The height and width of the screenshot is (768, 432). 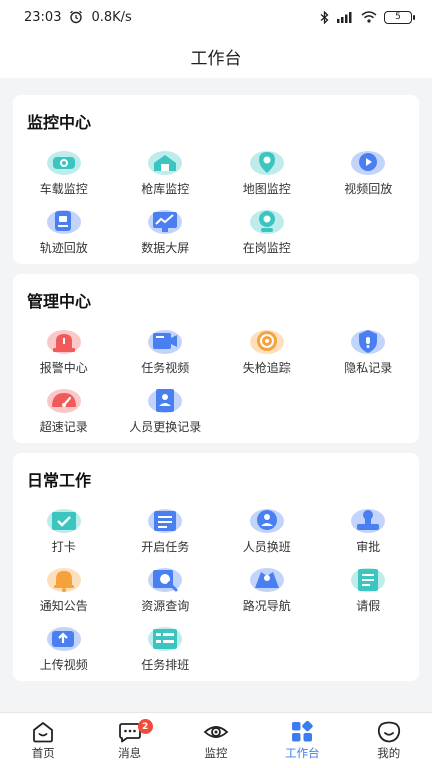 What do you see at coordinates (165, 221) in the screenshot?
I see `data-screen-icon` at bounding box center [165, 221].